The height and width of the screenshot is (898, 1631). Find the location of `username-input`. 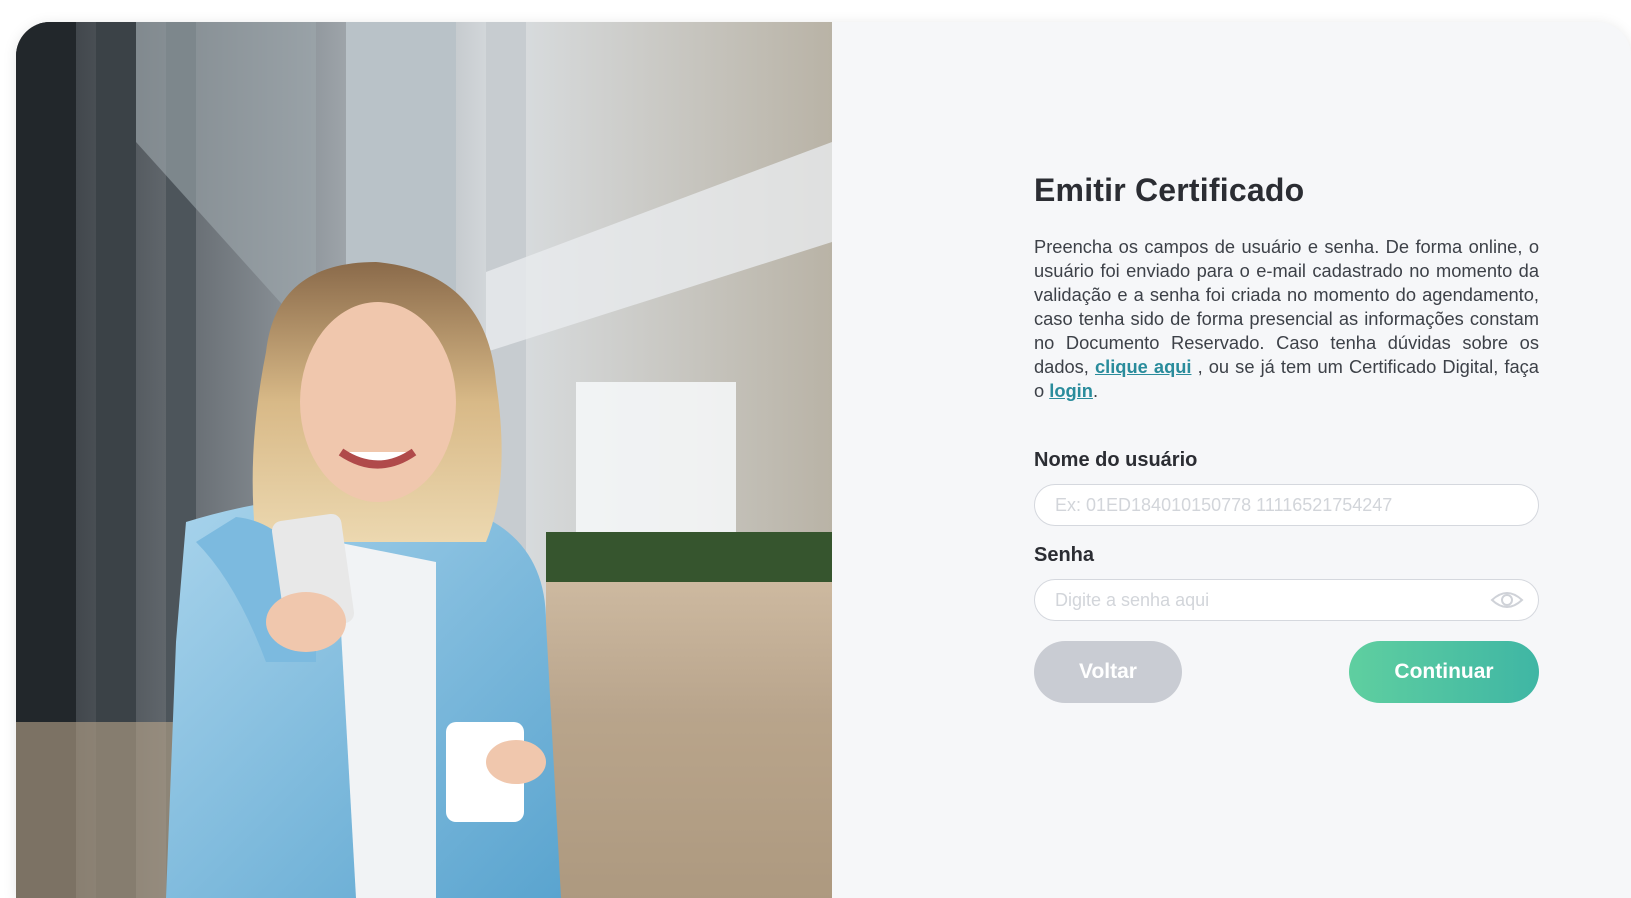

username-input is located at coordinates (1270, 505).